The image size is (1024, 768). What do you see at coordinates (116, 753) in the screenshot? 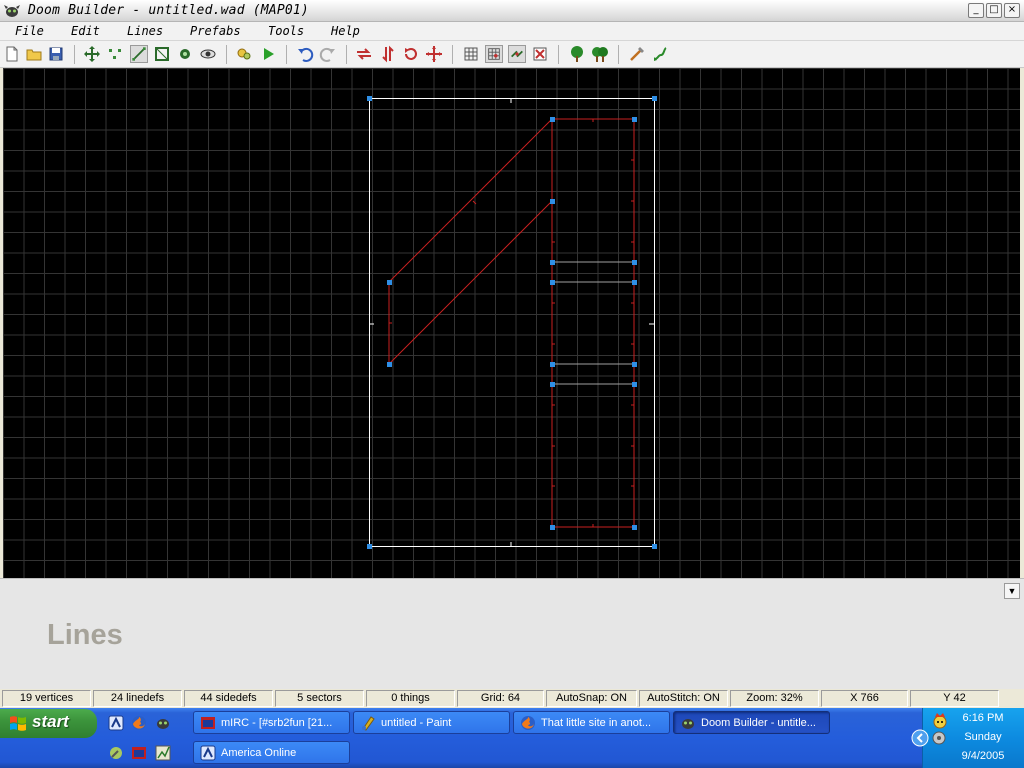
I see `wrench-icon` at bounding box center [116, 753].